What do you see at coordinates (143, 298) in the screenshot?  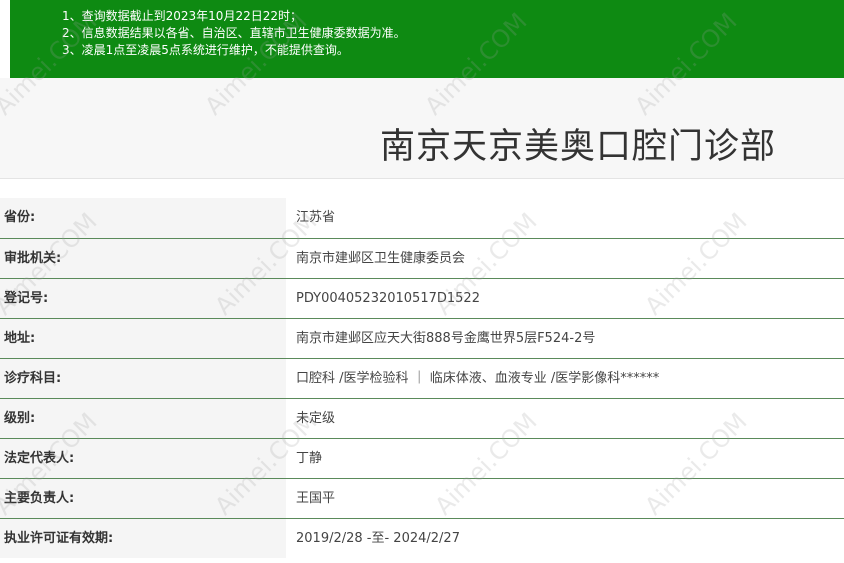 I see `row-label: 登记号:` at bounding box center [143, 298].